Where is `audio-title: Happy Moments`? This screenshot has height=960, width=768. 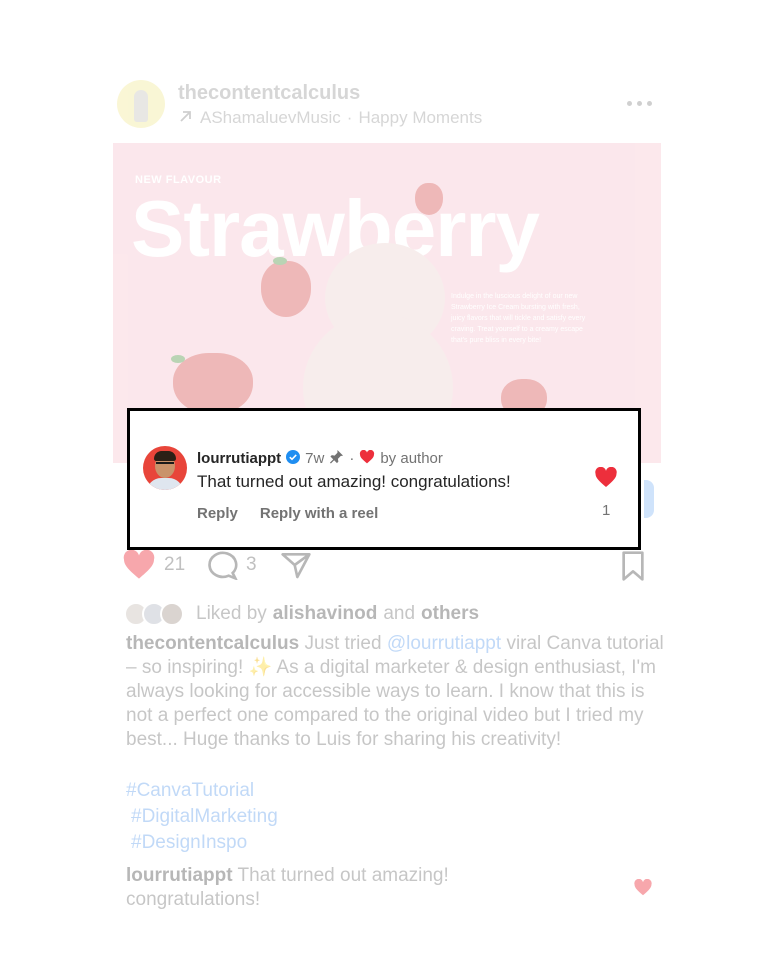
audio-title: Happy Moments is located at coordinates (420, 117).